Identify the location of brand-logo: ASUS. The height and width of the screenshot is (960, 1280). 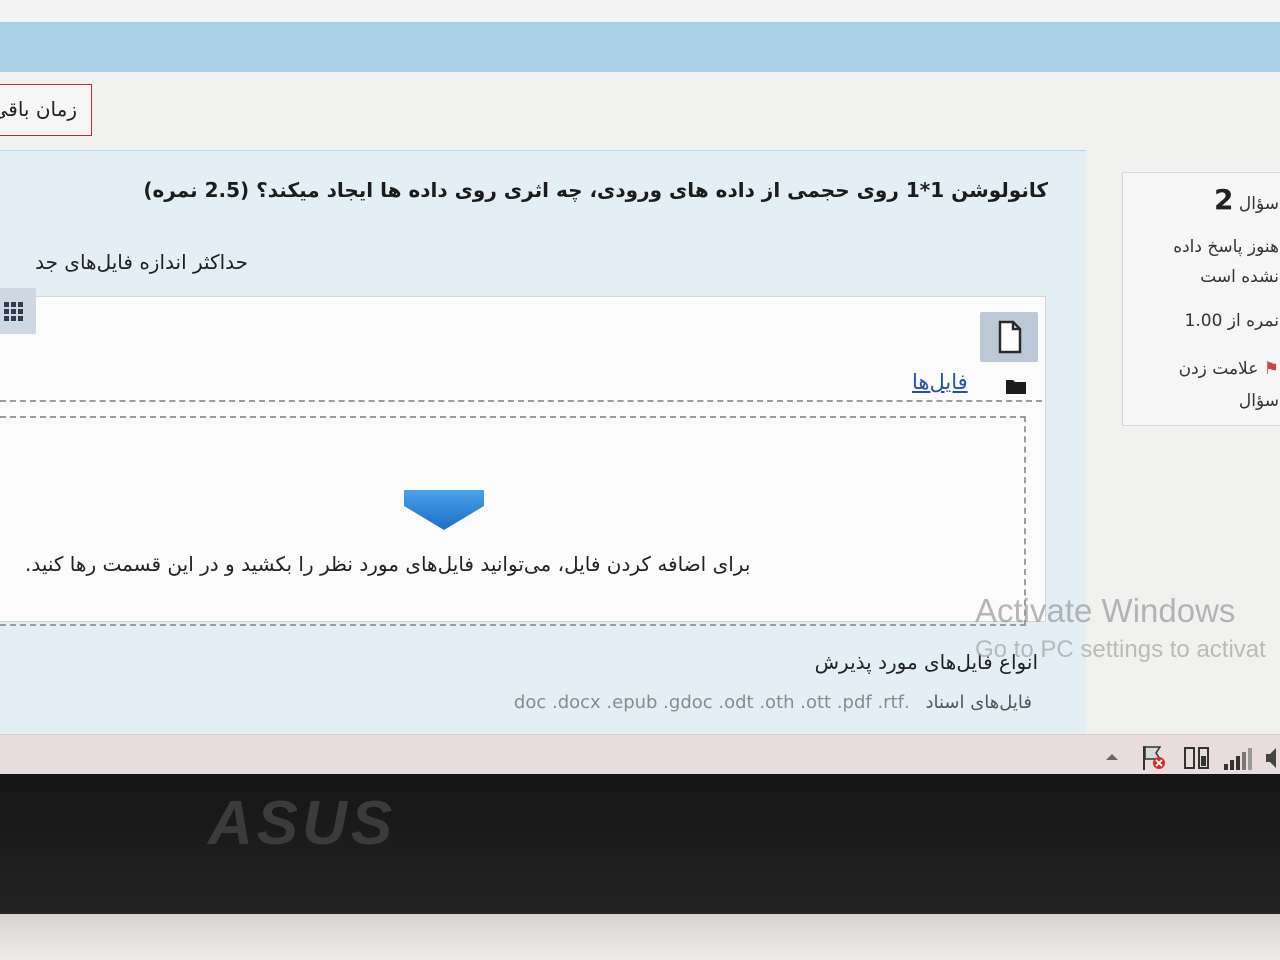
(302, 823).